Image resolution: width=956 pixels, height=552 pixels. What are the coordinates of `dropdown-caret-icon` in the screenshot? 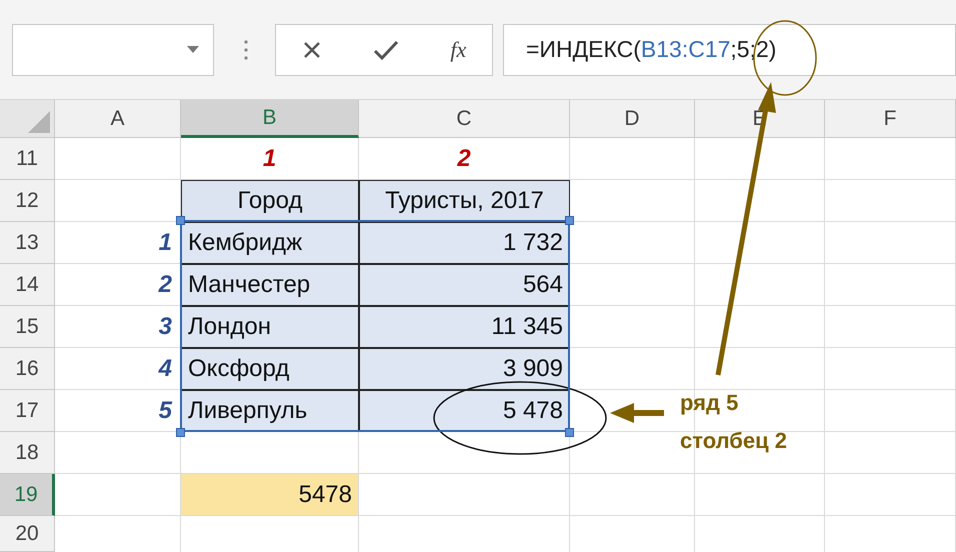 It's located at (193, 50).